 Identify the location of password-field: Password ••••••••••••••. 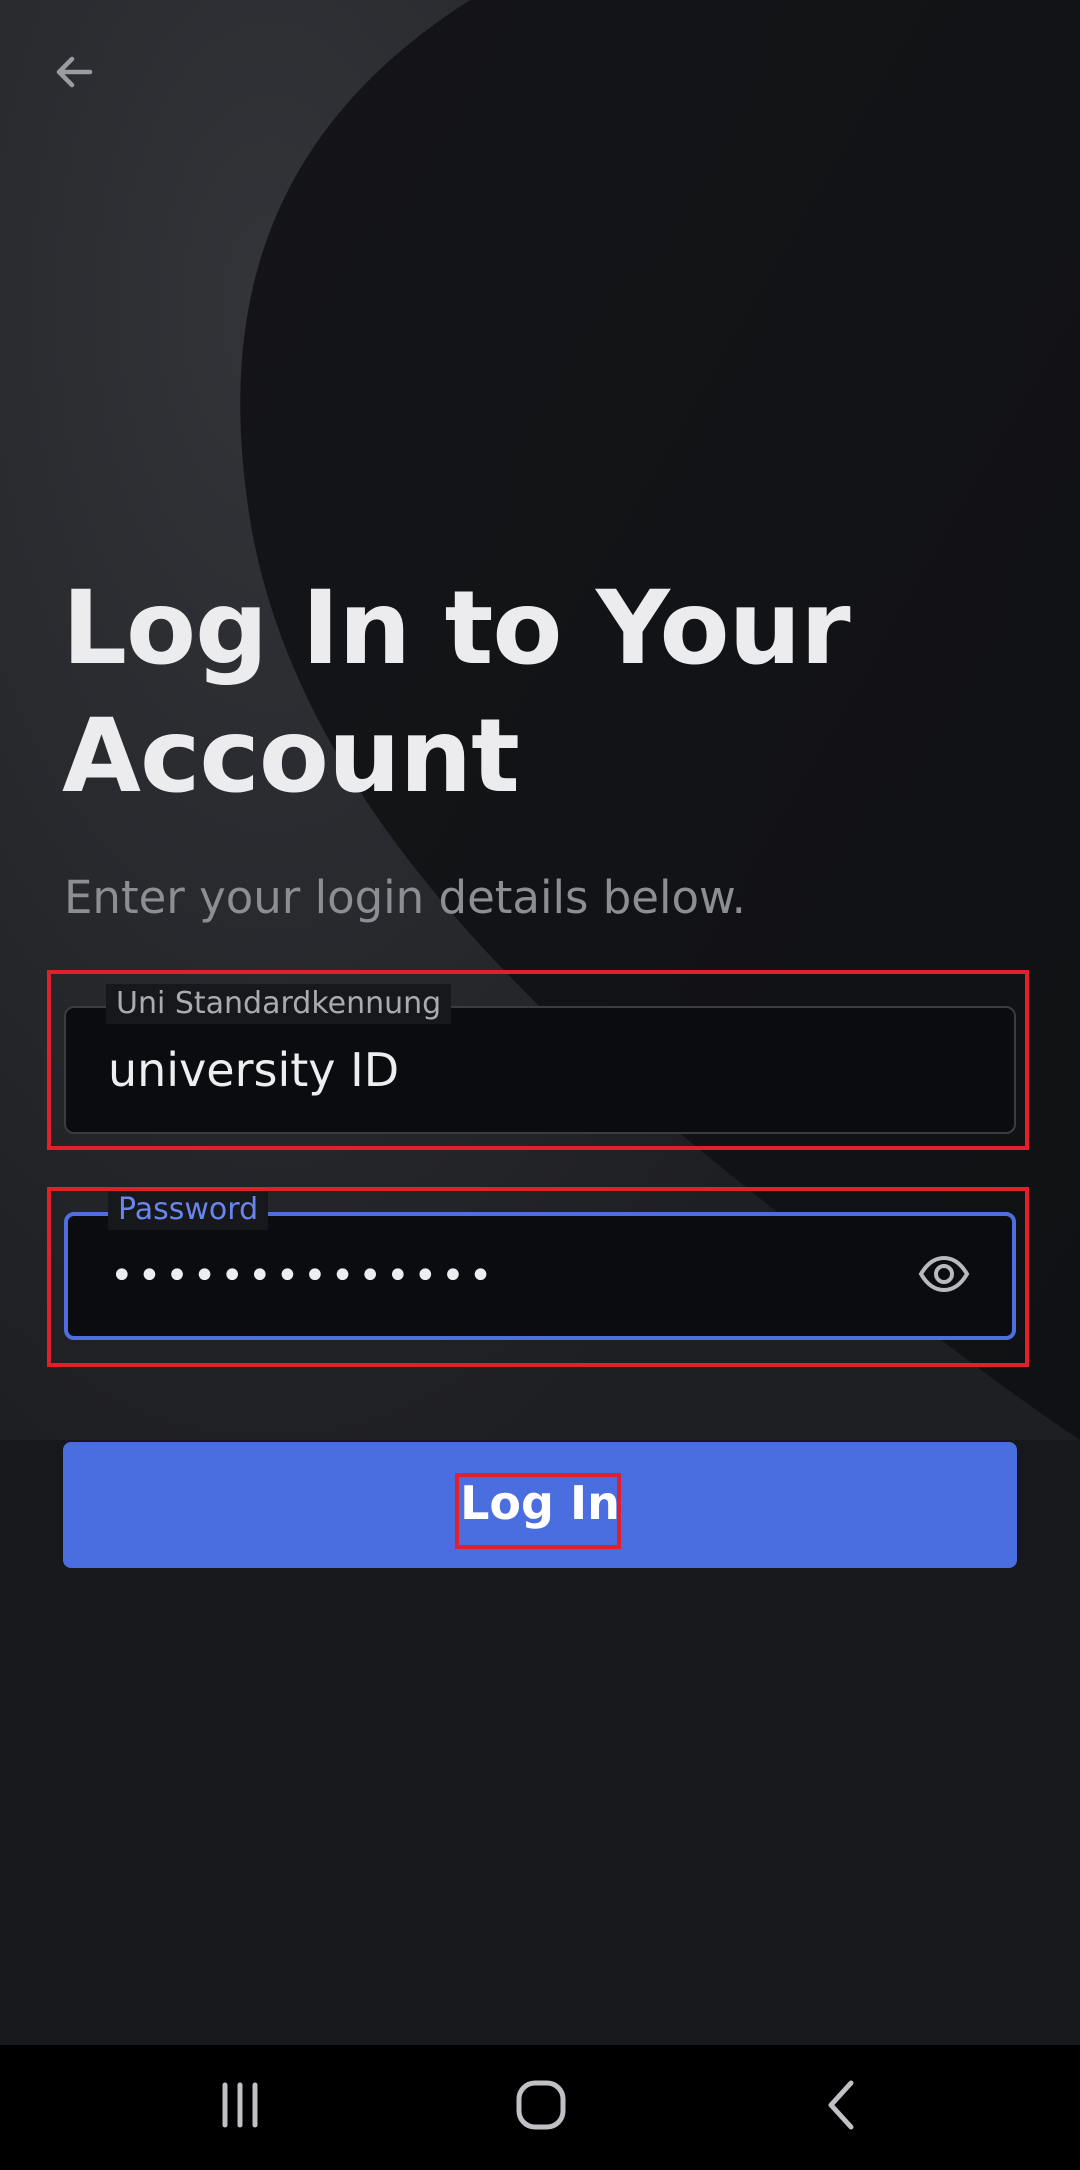
(540, 1265).